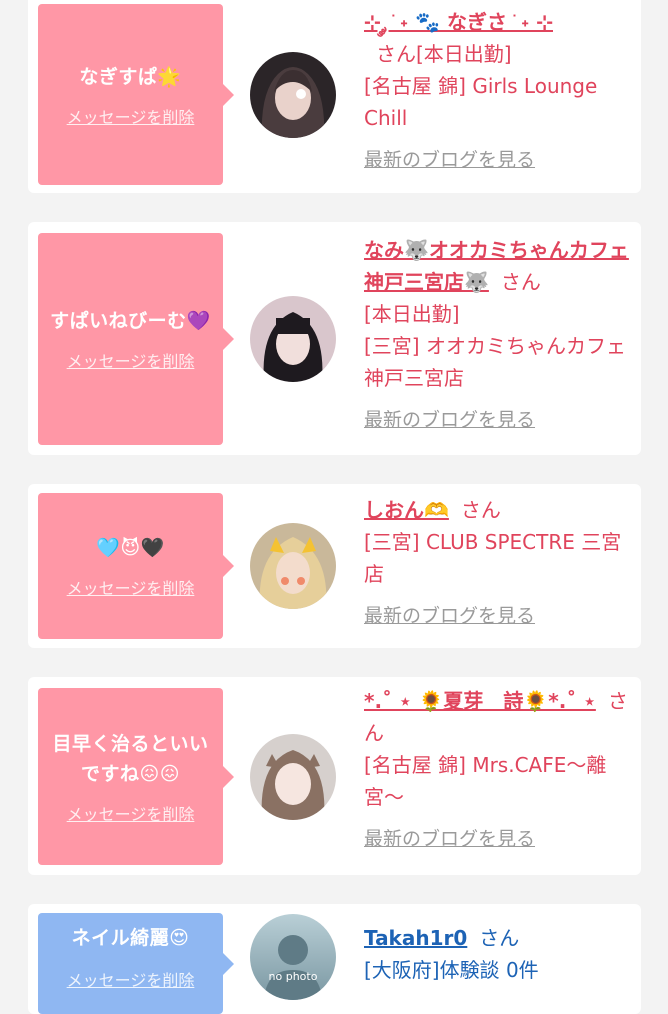 The width and height of the screenshot is (668, 1014). What do you see at coordinates (136, 339) in the screenshot?
I see `message-bubble: すぱいねびーむ💜 メッセージを削除` at bounding box center [136, 339].